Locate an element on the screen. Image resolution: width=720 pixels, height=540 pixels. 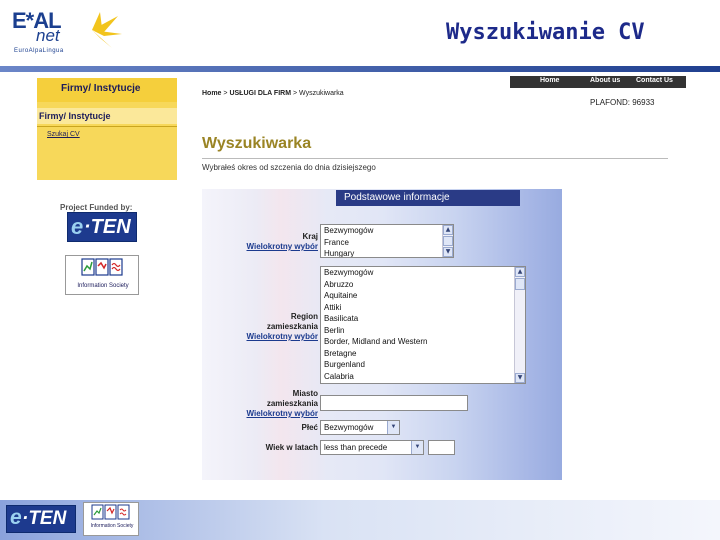
list-item: Bretagne is located at coordinates (423, 354).